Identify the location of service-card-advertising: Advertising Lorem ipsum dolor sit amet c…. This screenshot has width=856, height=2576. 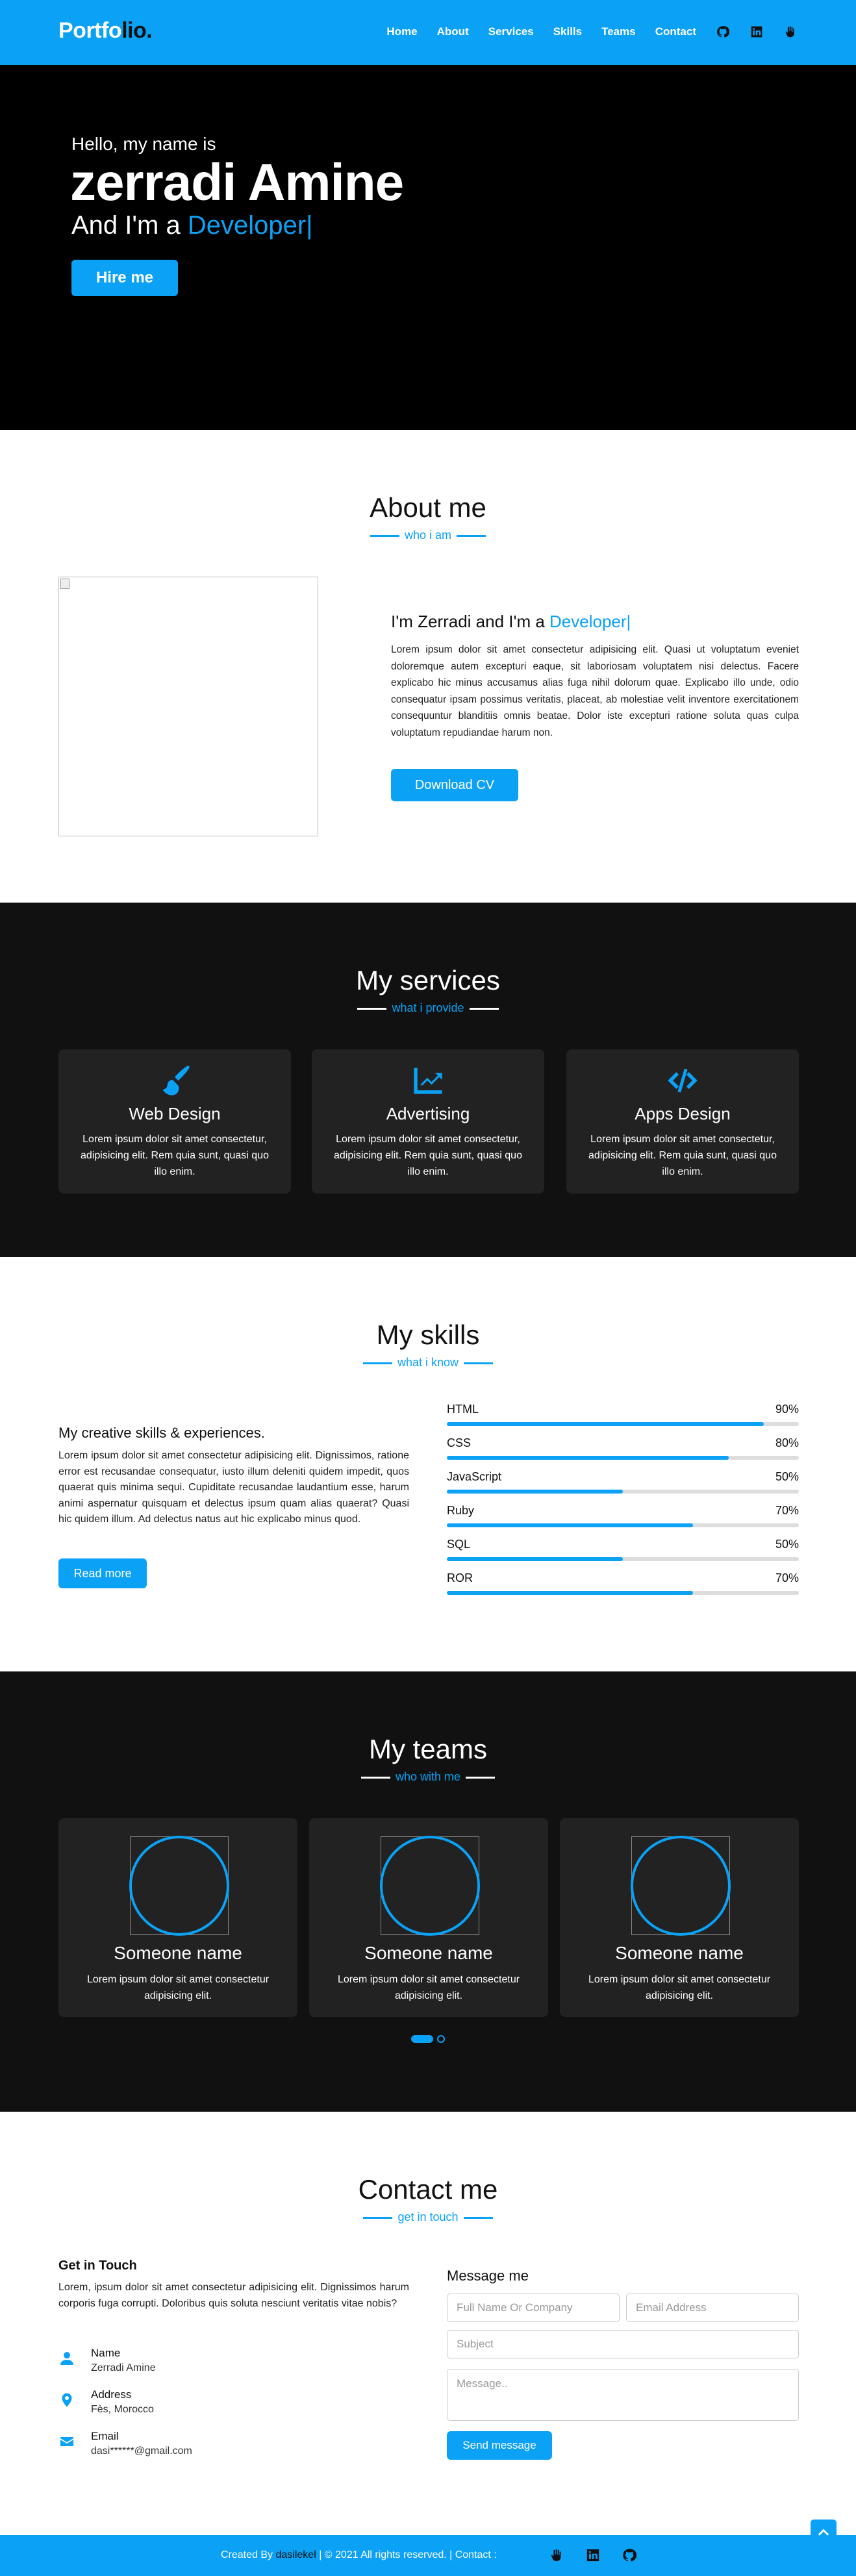
(428, 1121).